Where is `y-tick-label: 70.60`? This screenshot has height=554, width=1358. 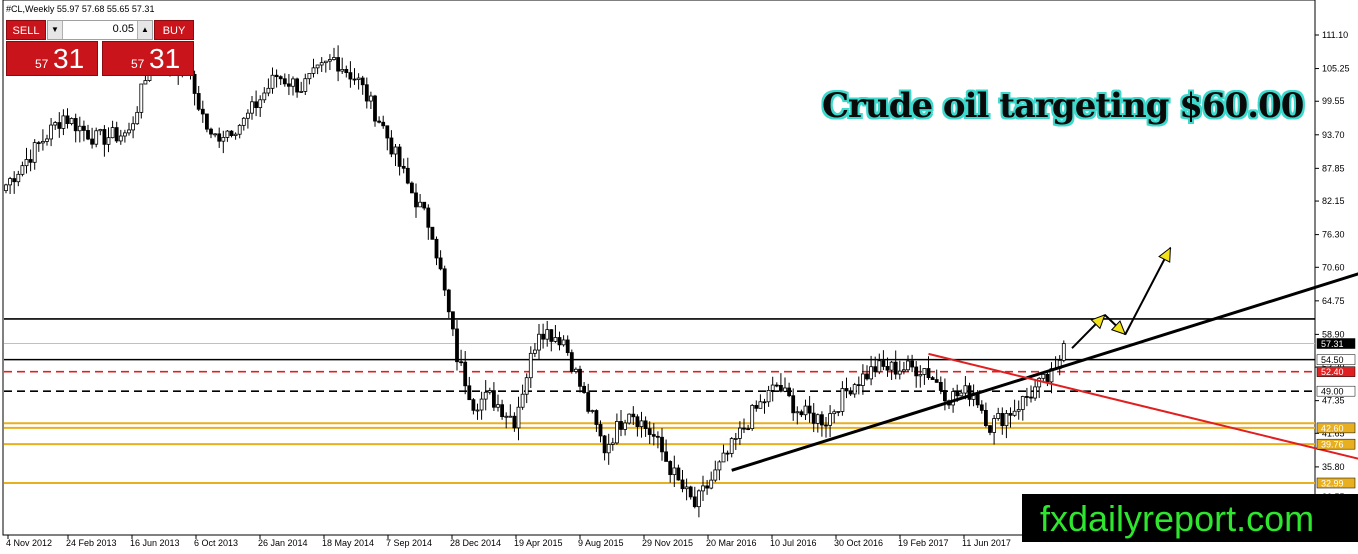 y-tick-label: 70.60 is located at coordinates (1333, 267).